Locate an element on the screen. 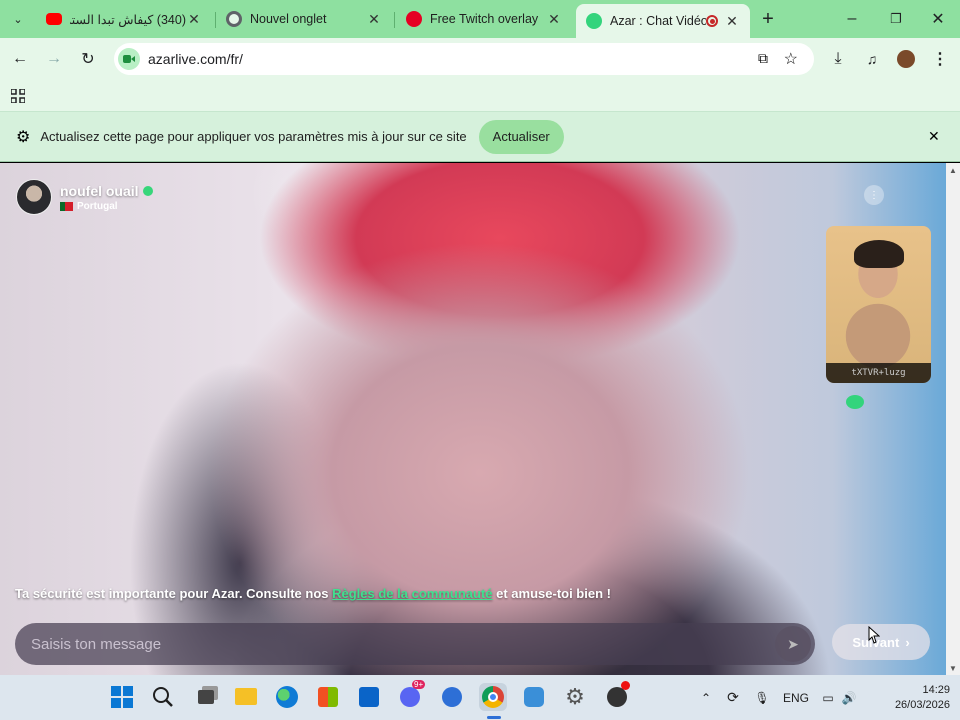 The image size is (960, 720). search-icon is located at coordinates (163, 697).